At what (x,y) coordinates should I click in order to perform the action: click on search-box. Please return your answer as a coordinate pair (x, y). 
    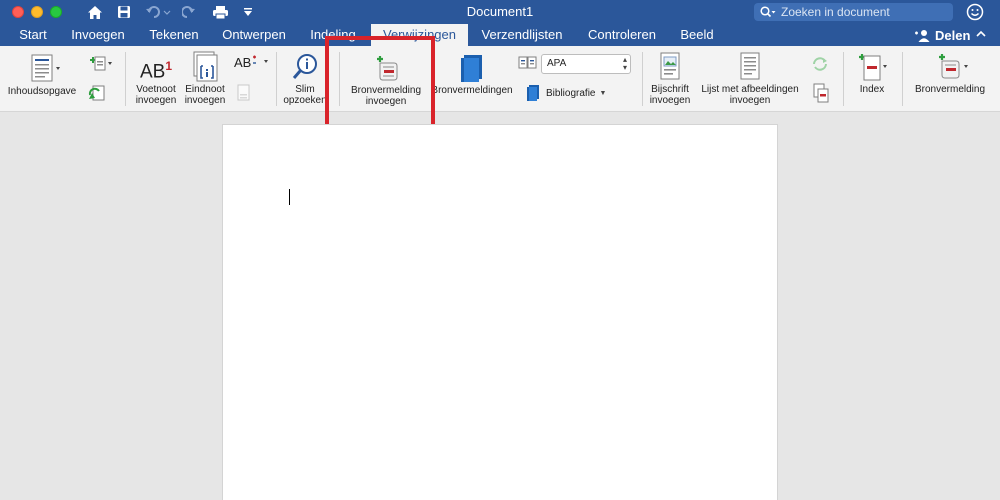
    Looking at the image, I should click on (853, 12).